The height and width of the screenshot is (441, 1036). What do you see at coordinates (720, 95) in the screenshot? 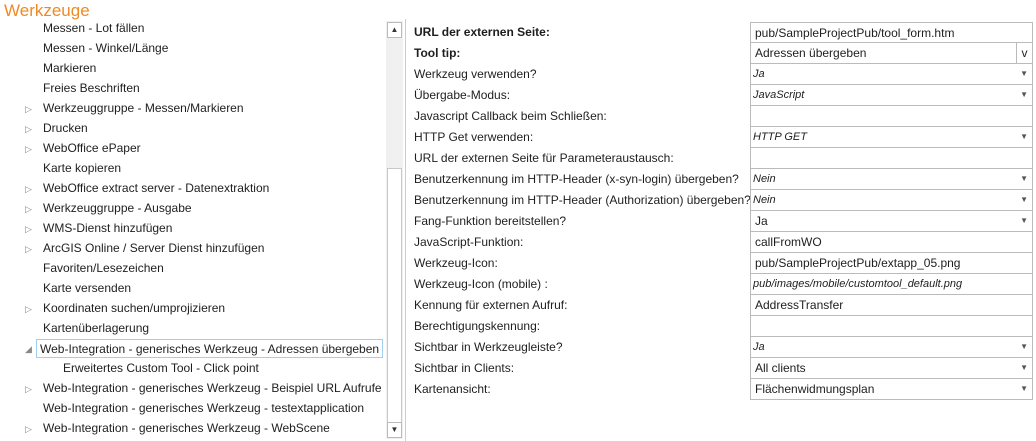
I see `property-row: Übergabe-Modus: JavaScript ▼` at bounding box center [720, 95].